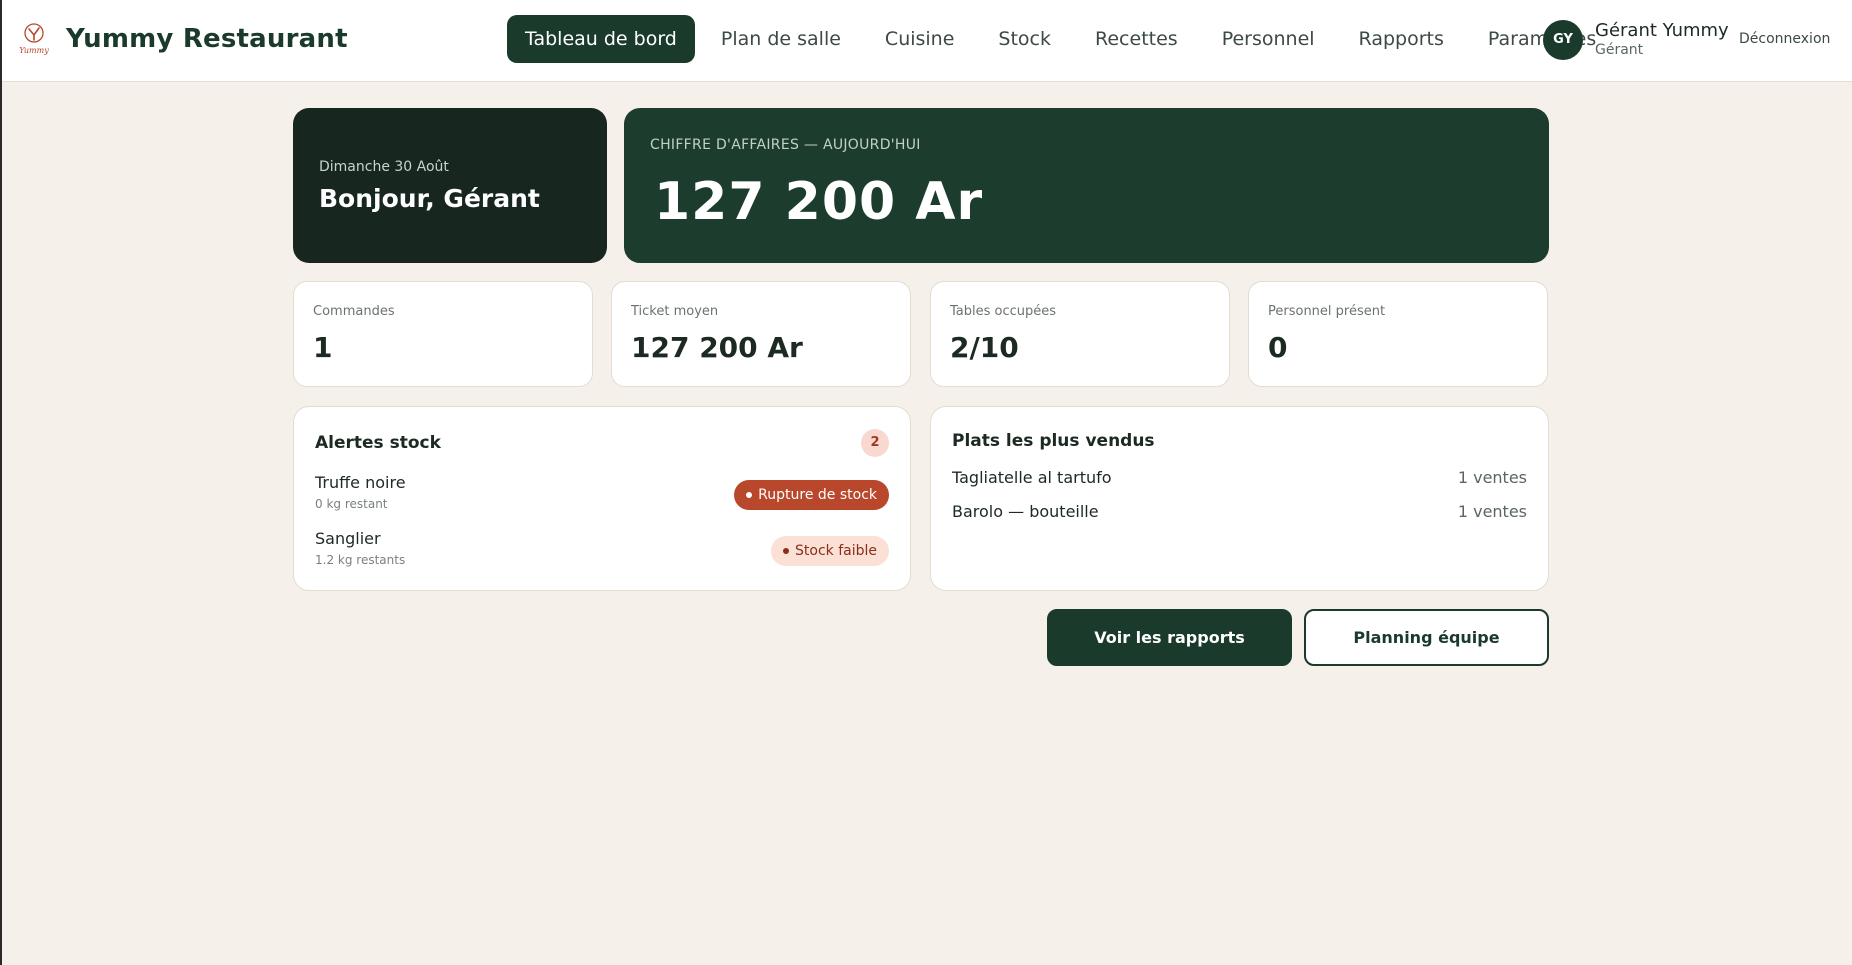 The image size is (1852, 965). Describe the element at coordinates (1024, 39) in the screenshot. I see `nav-item-stock: Stock` at that location.